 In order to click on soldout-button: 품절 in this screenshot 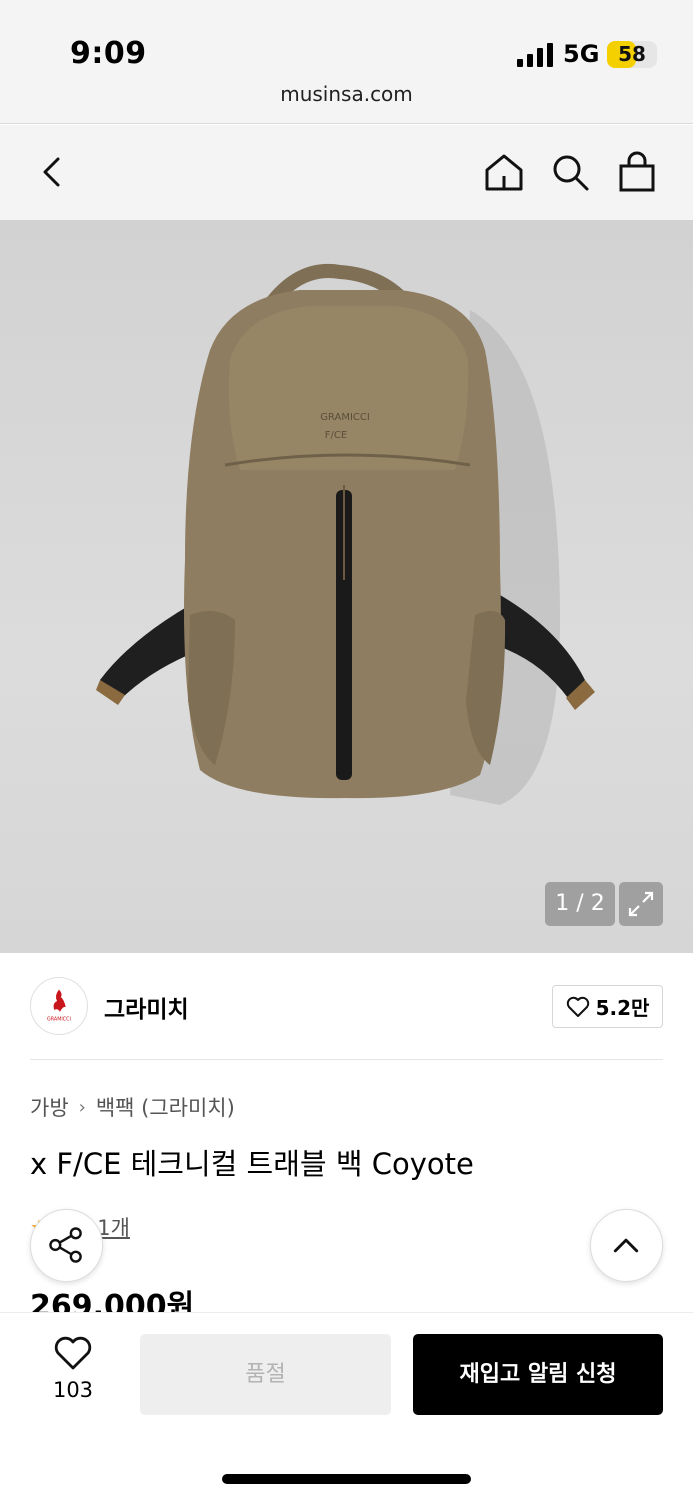, I will do `click(265, 1374)`.